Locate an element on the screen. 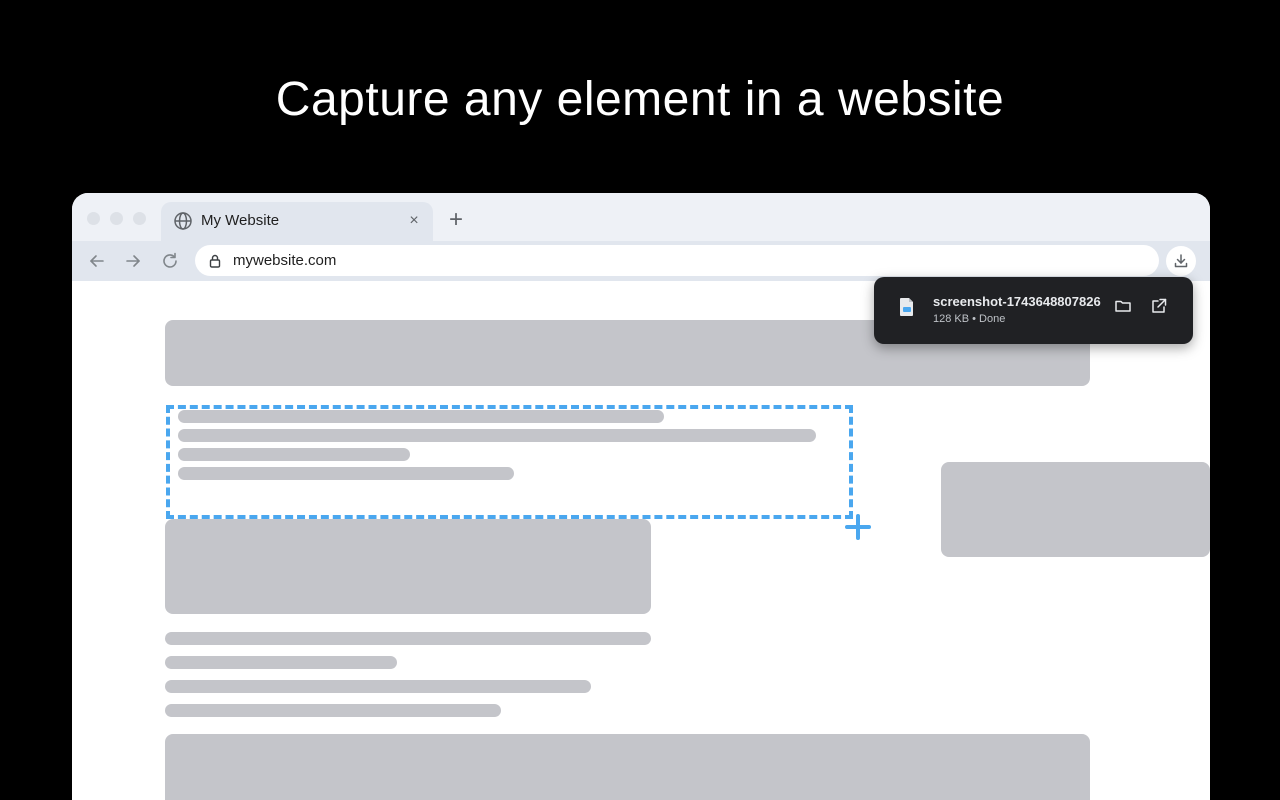 The height and width of the screenshot is (800, 1280). placeholder-footer-block is located at coordinates (627, 767).